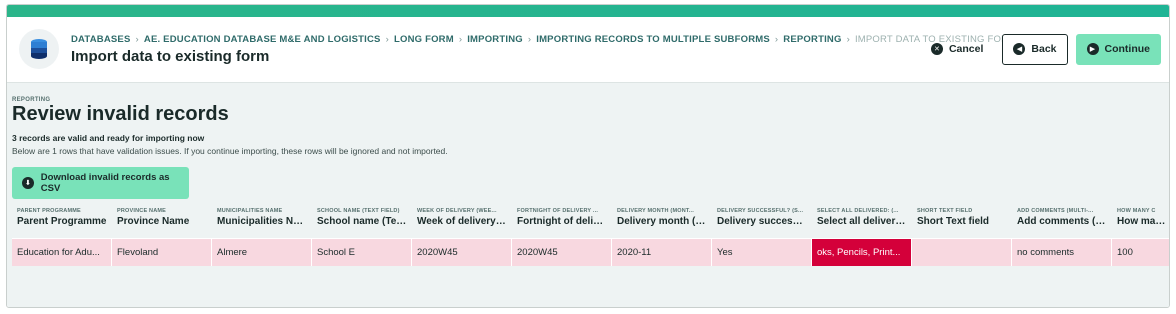 This screenshot has height=314, width=1176. What do you see at coordinates (1044, 49) in the screenshot?
I see `back-label: Back` at bounding box center [1044, 49].